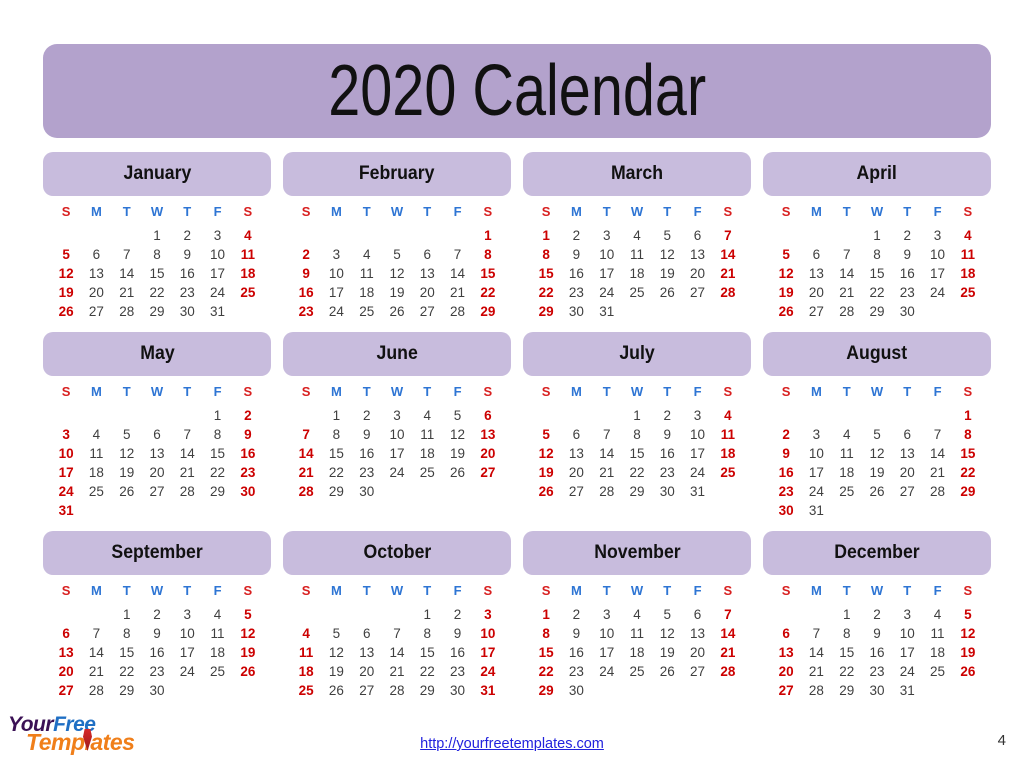  Describe the element at coordinates (728, 273) in the screenshot. I see `day-cell: 21` at that location.